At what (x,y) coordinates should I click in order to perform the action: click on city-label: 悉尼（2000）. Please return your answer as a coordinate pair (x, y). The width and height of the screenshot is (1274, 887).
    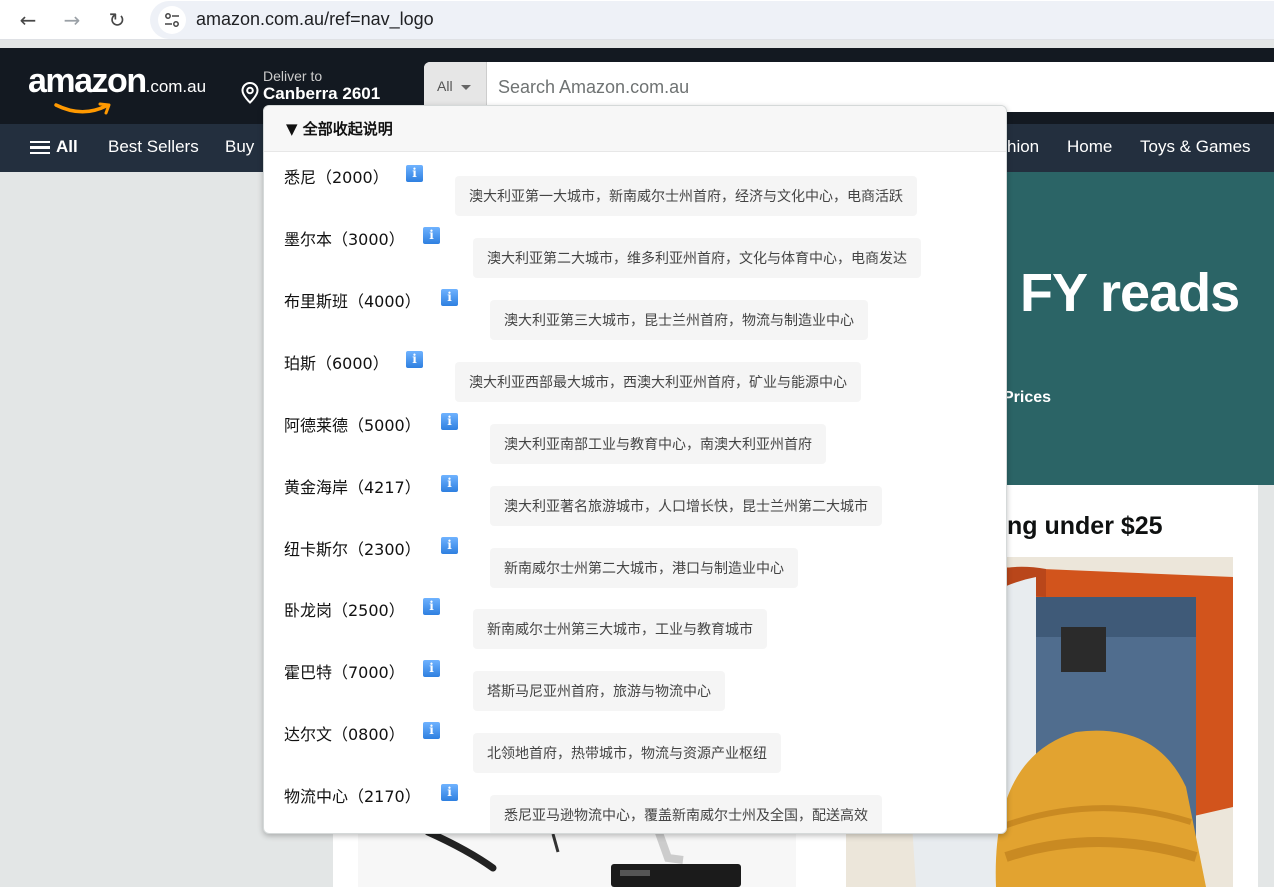
    Looking at the image, I should click on (336, 176).